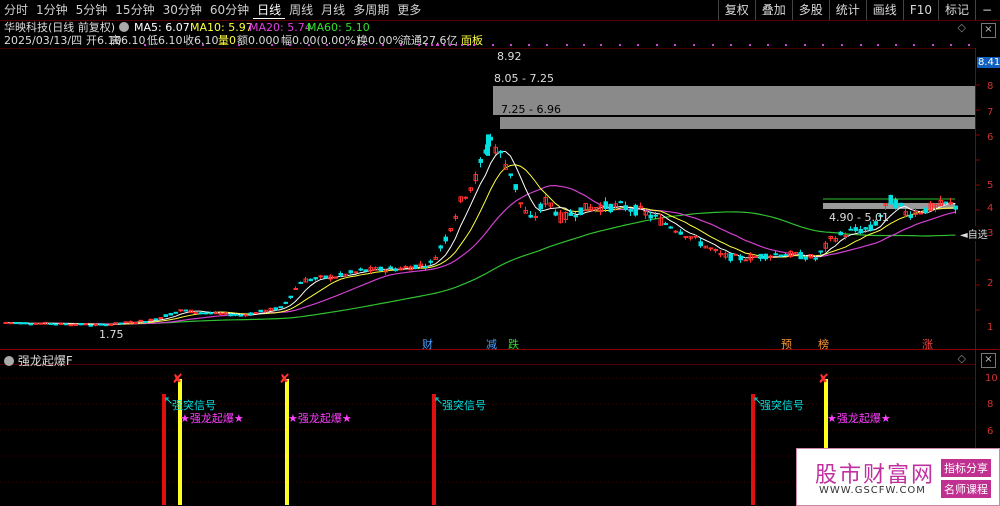 This screenshot has height=506, width=1000. Describe the element at coordinates (320, 418) in the screenshot. I see `signal-label-3: ★强龙起爆★` at that location.